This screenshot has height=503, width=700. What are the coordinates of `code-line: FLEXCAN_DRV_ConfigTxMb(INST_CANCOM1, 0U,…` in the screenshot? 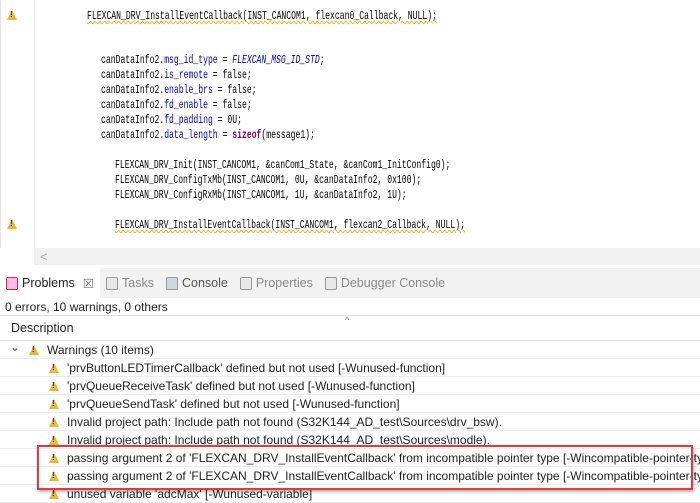 It's located at (268, 180).